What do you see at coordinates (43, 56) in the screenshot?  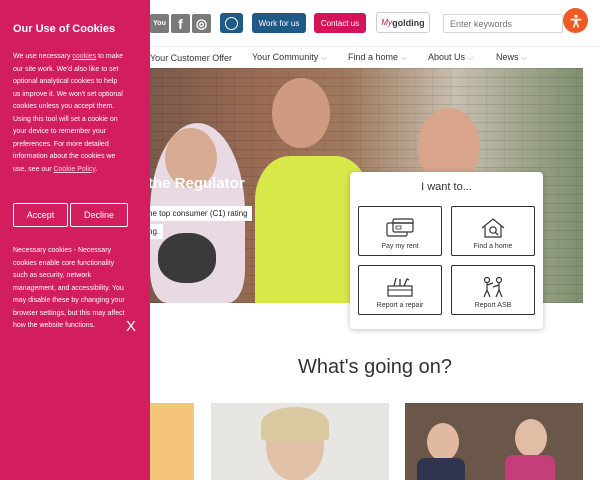 I see `cookie-text-part: We use necessary` at bounding box center [43, 56].